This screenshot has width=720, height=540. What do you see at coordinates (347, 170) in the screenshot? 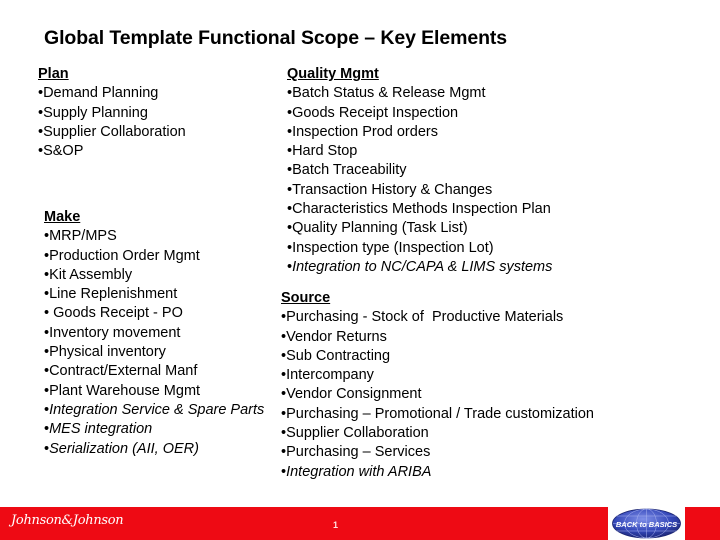
I see `list-item: •Batch Traceability` at bounding box center [347, 170].